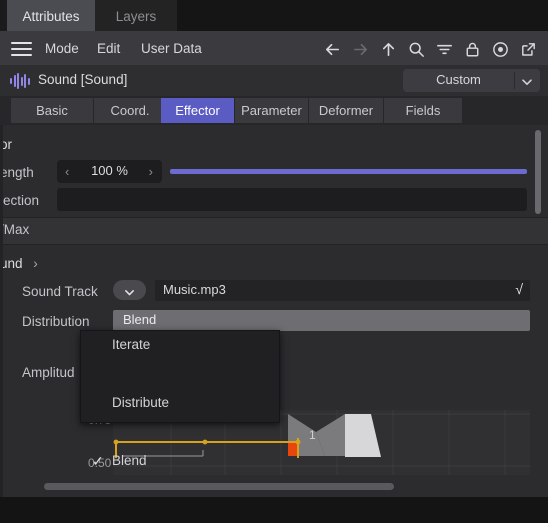  Describe the element at coordinates (219, 486) in the screenshot. I see `horizontal-scrollbar` at that location.